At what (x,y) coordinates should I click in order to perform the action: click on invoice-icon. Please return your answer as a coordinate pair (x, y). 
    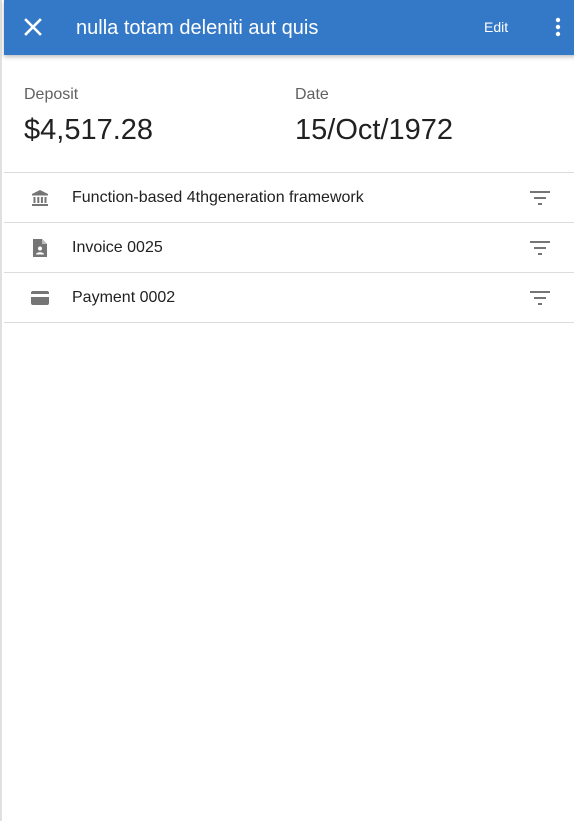
    Looking at the image, I should click on (40, 248).